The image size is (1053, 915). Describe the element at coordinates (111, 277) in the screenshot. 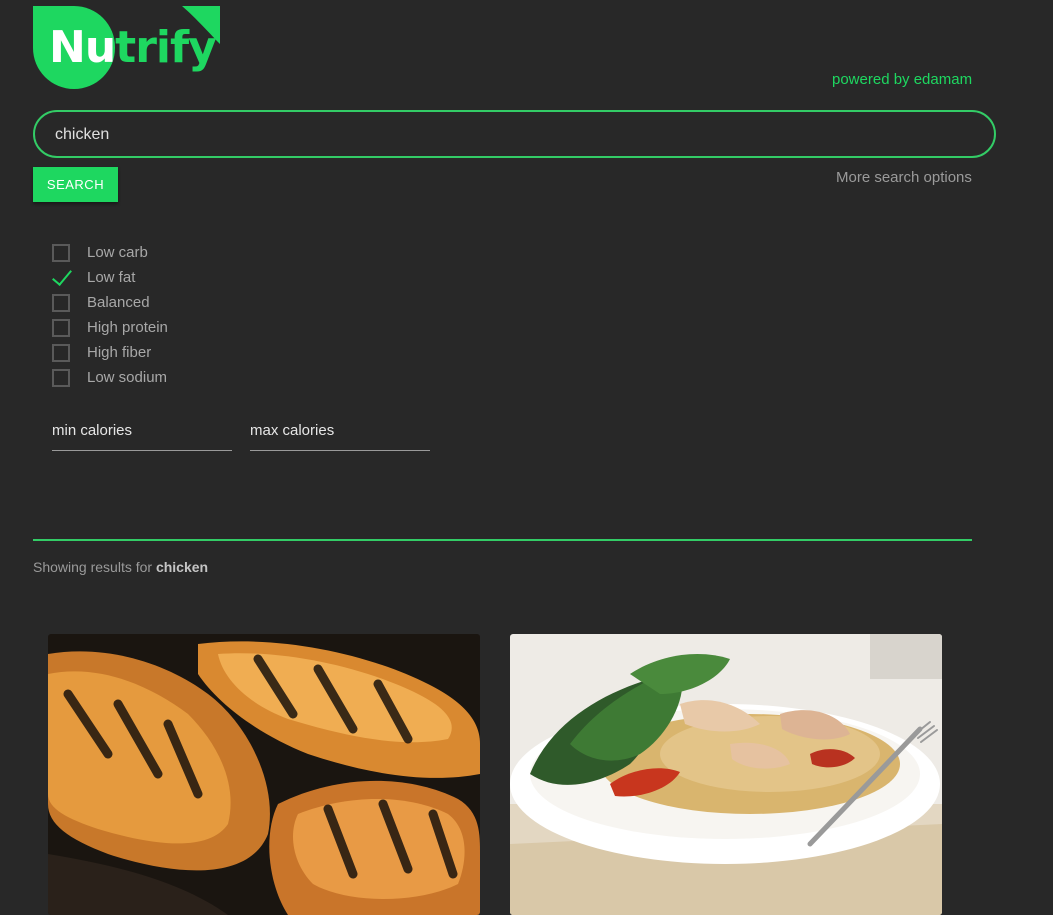

I see `filter-label: Low fat` at that location.